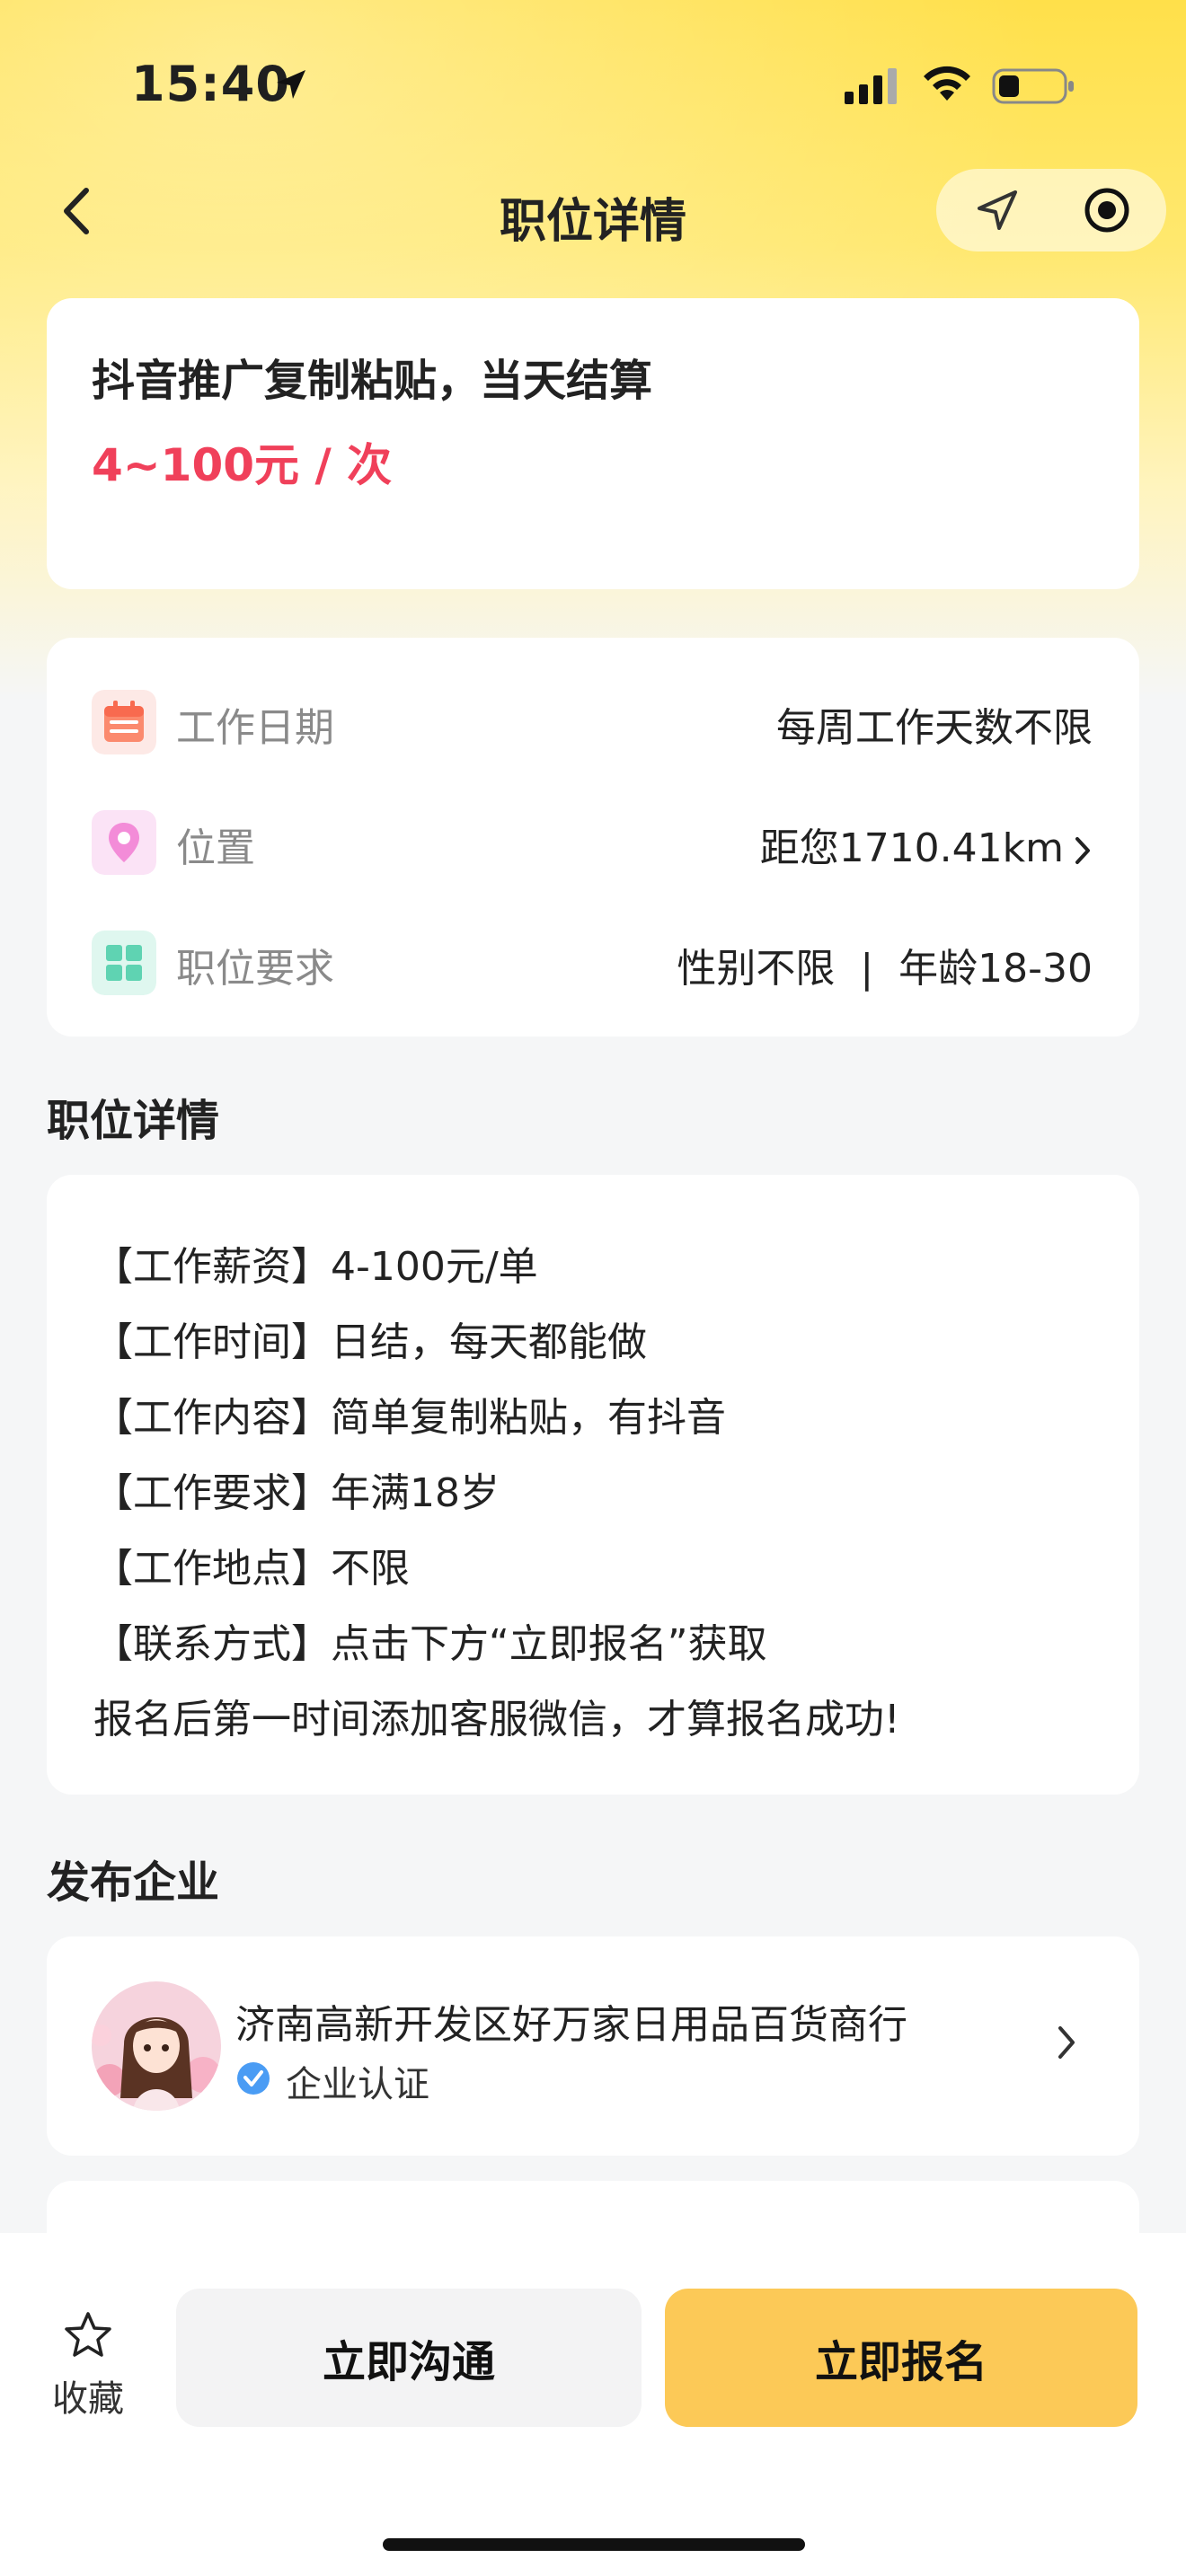  What do you see at coordinates (409, 2358) in the screenshot?
I see `chat-button: 立即沟通` at bounding box center [409, 2358].